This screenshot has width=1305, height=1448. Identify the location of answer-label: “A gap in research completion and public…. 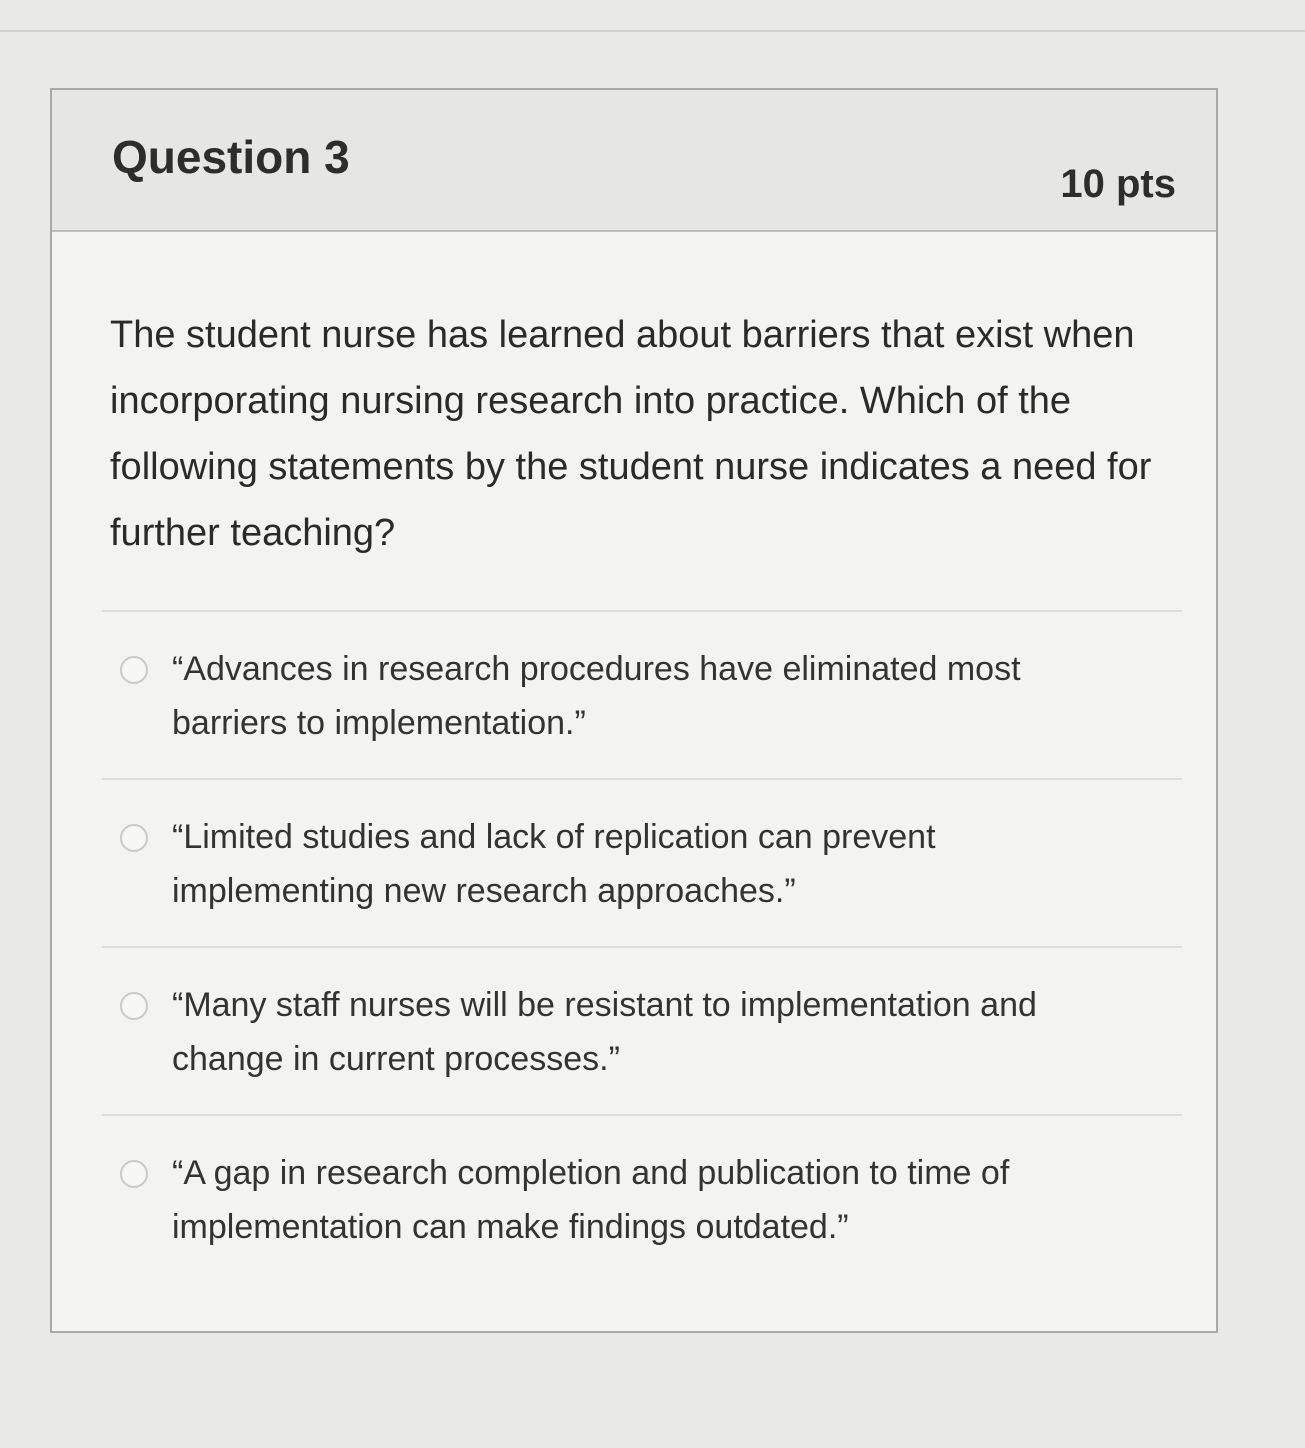
(591, 1200).